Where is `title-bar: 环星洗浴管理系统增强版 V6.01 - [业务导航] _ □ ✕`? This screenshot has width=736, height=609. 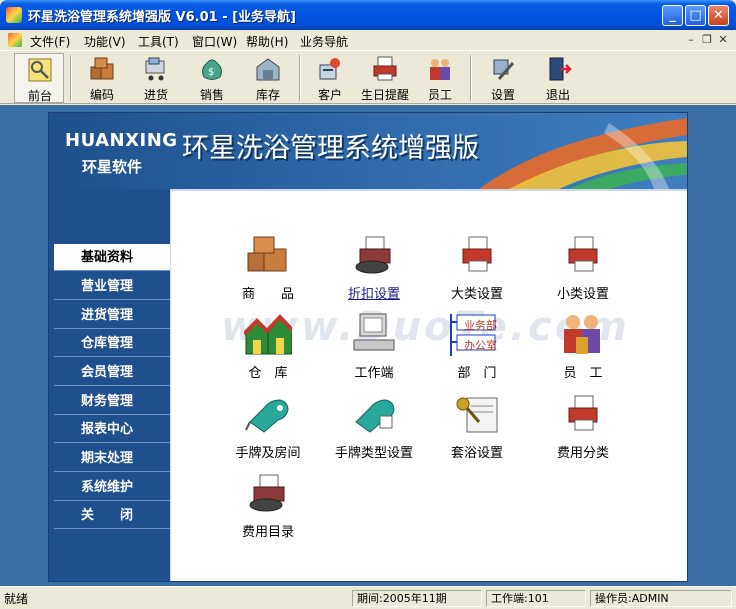 title-bar: 环星洗浴管理系统增强版 V6.01 - [业务导航] _ □ ✕ is located at coordinates (368, 15).